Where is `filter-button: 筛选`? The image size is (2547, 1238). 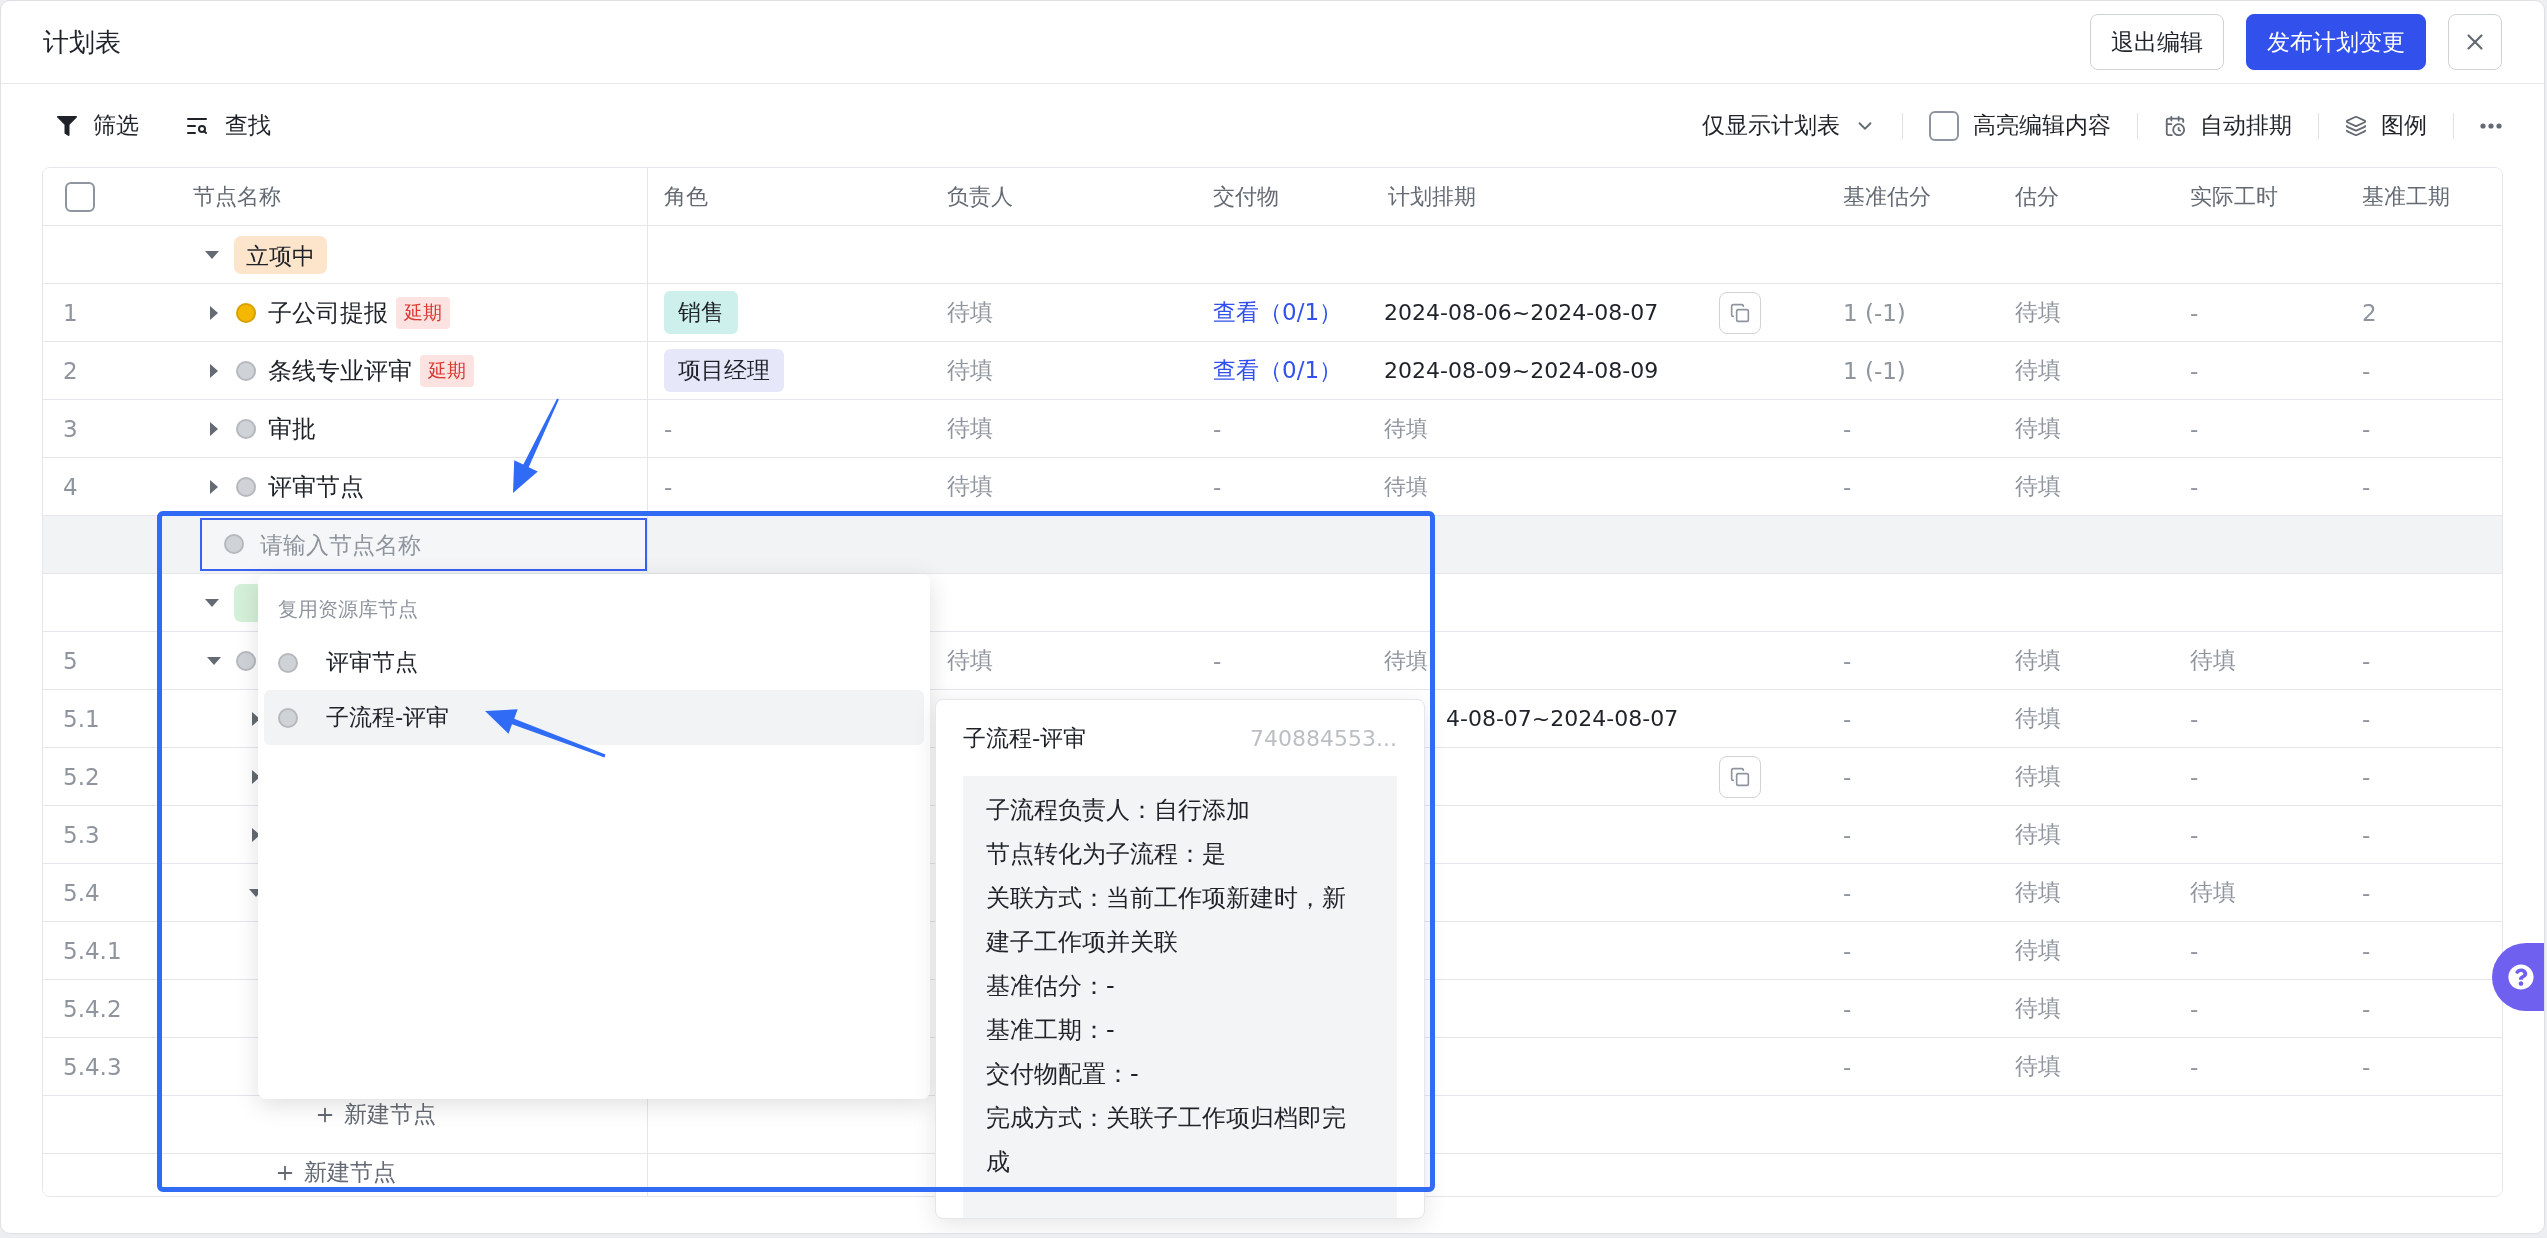 filter-button: 筛选 is located at coordinates (98, 125).